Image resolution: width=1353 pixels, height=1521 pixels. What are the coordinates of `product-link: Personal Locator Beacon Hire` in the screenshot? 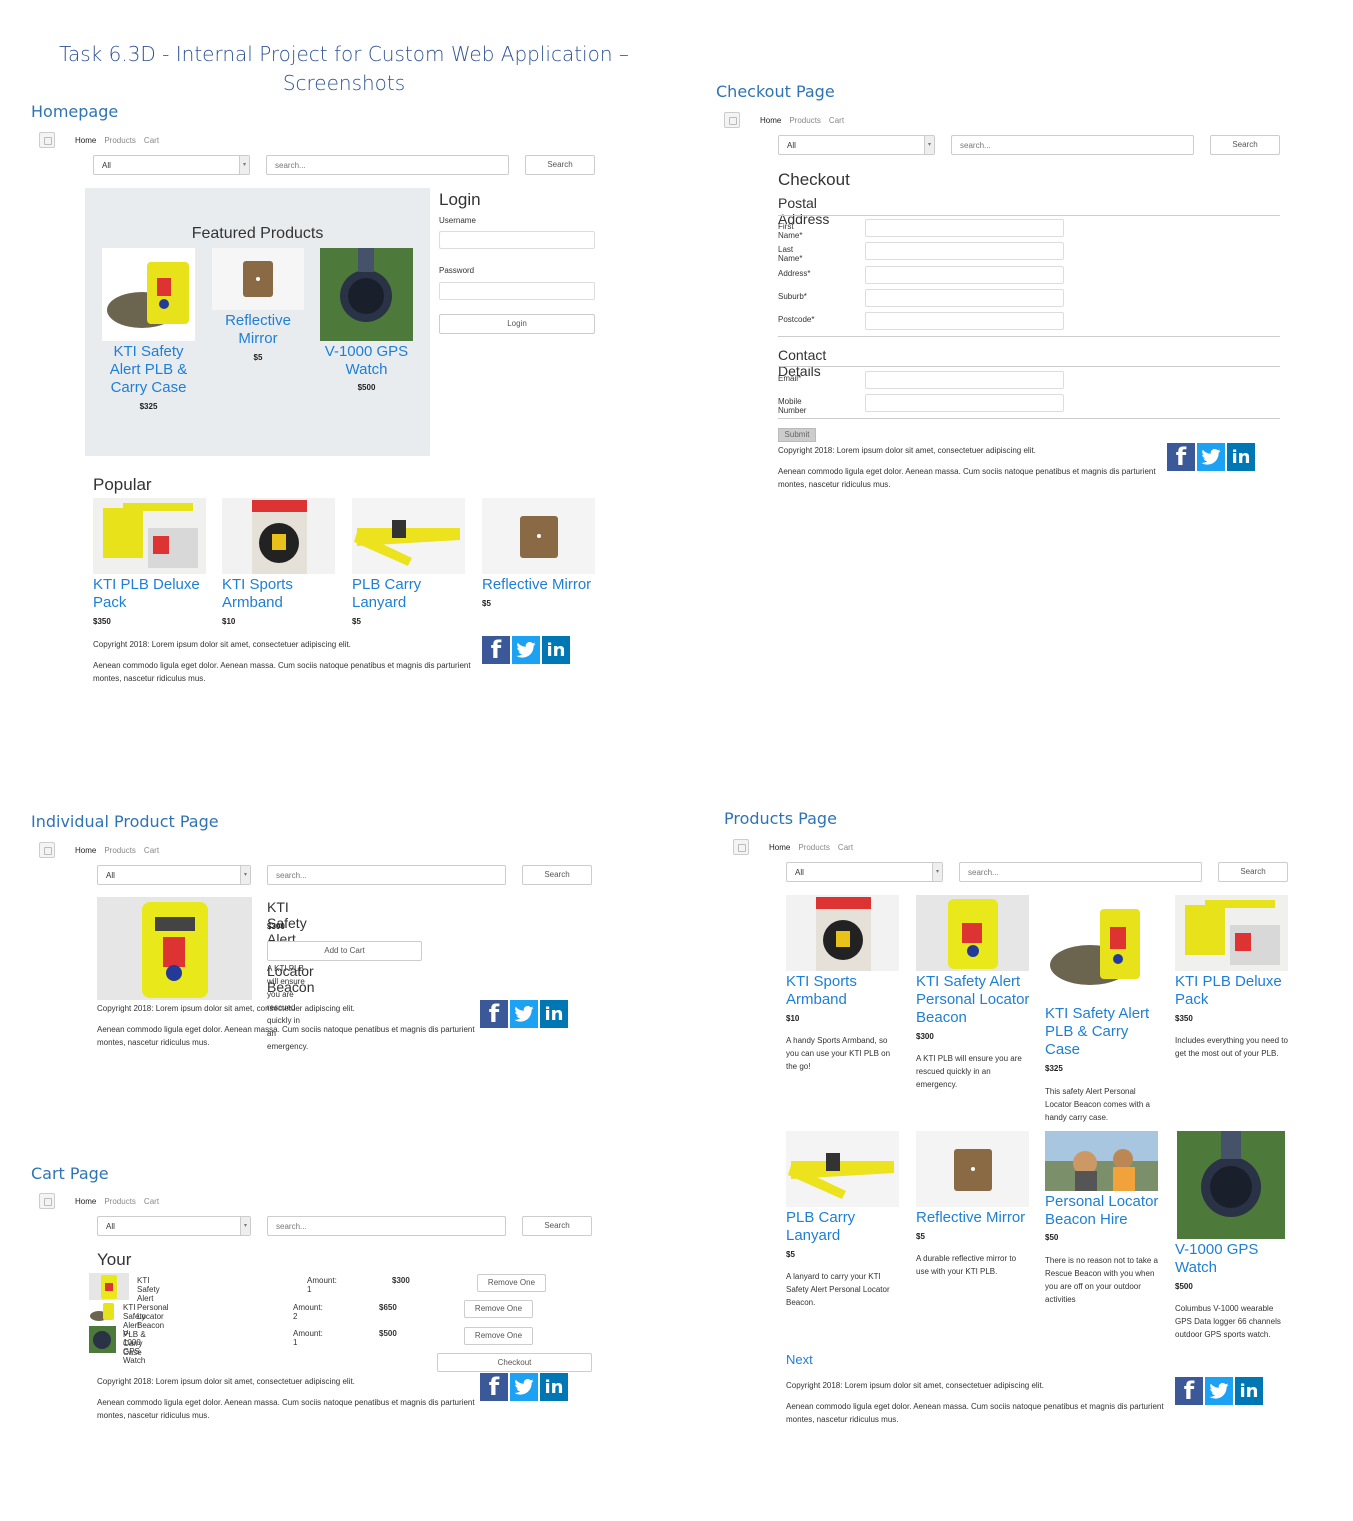 It's located at (1103, 1211).